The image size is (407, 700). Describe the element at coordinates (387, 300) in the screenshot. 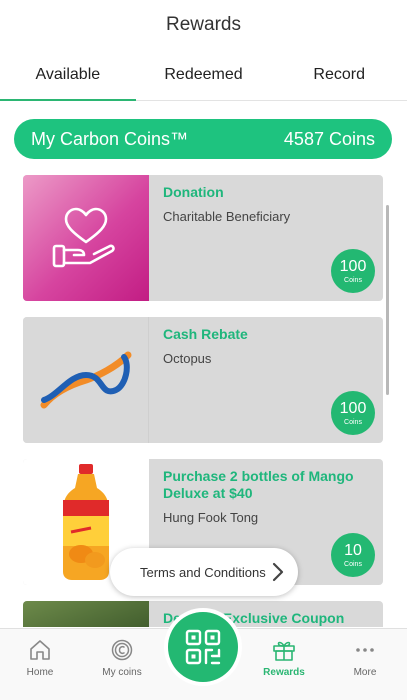

I see `list-scrollbar` at that location.